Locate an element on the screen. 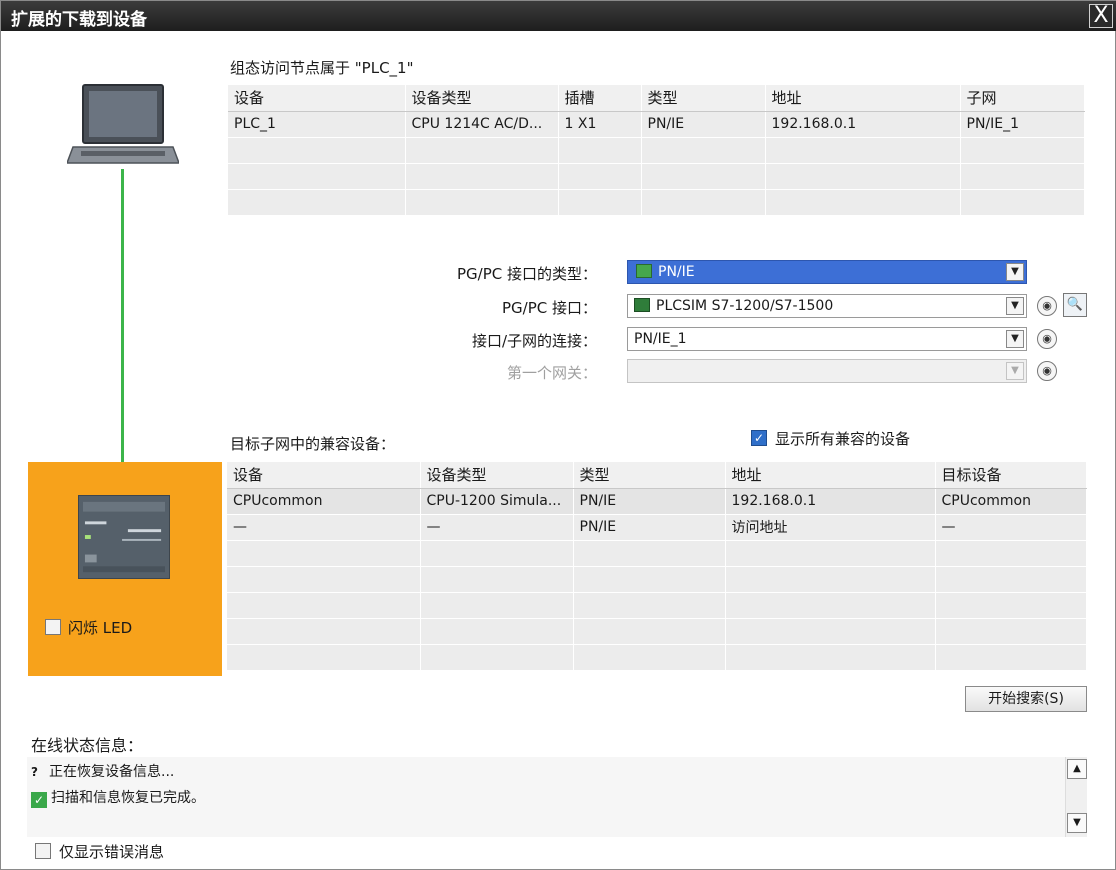  pgpc-interface-select: PLCSIM S7-1200/S7-1500 ▼ is located at coordinates (827, 306).